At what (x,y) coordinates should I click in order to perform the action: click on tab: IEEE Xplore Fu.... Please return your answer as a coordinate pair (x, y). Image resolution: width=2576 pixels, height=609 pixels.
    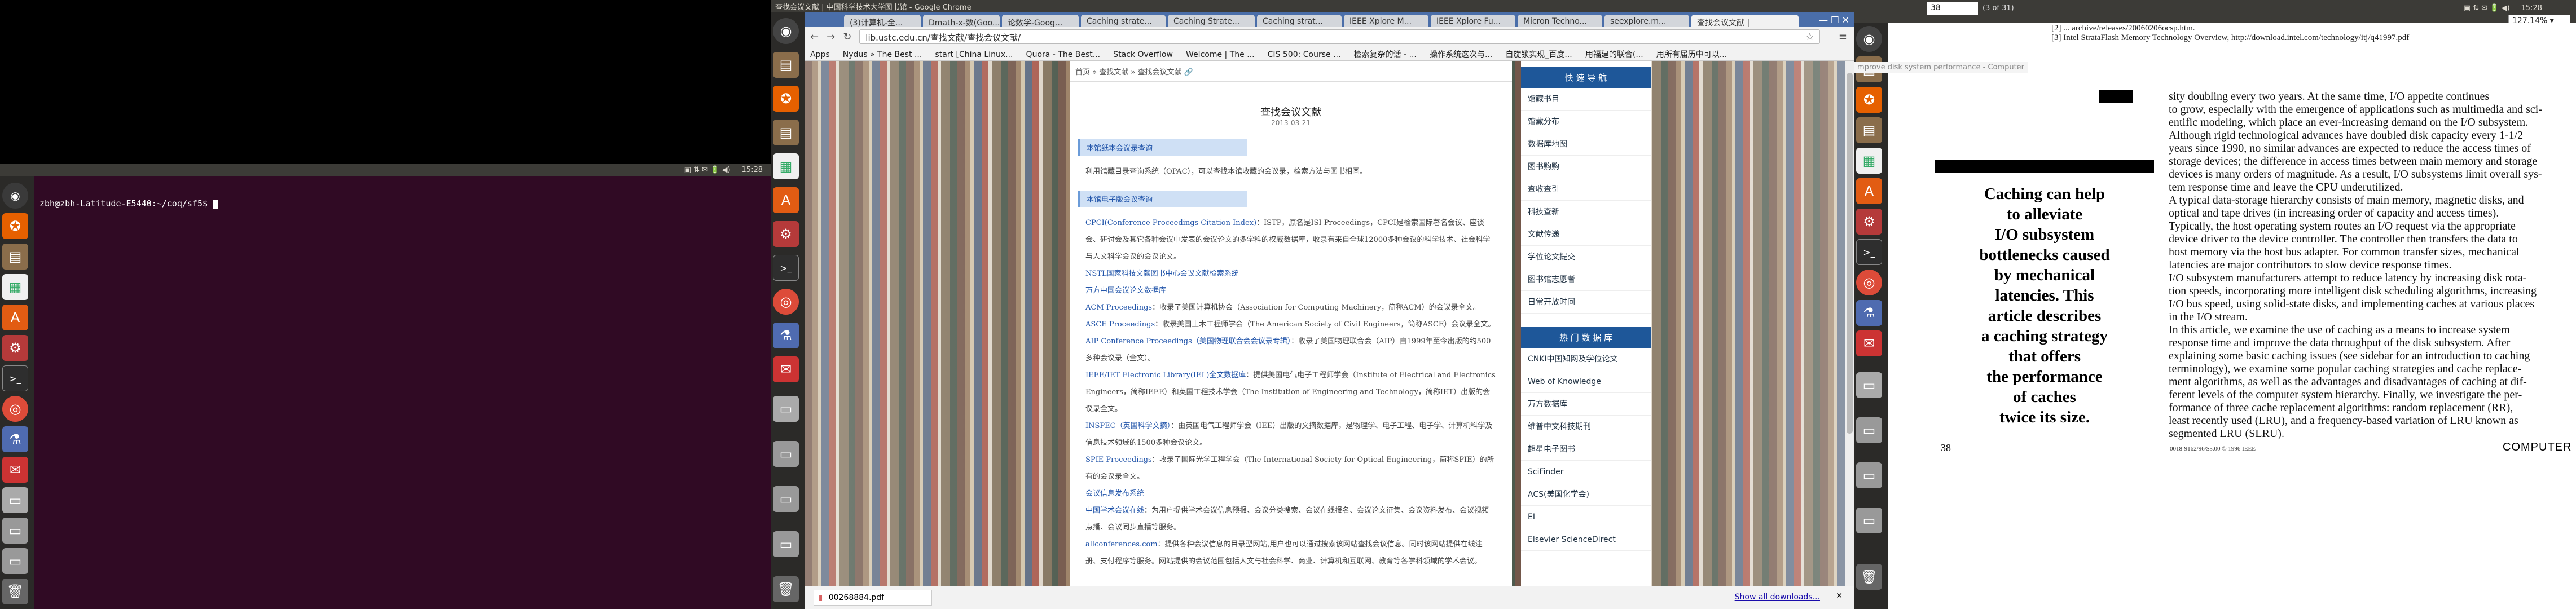
    Looking at the image, I should click on (1473, 21).